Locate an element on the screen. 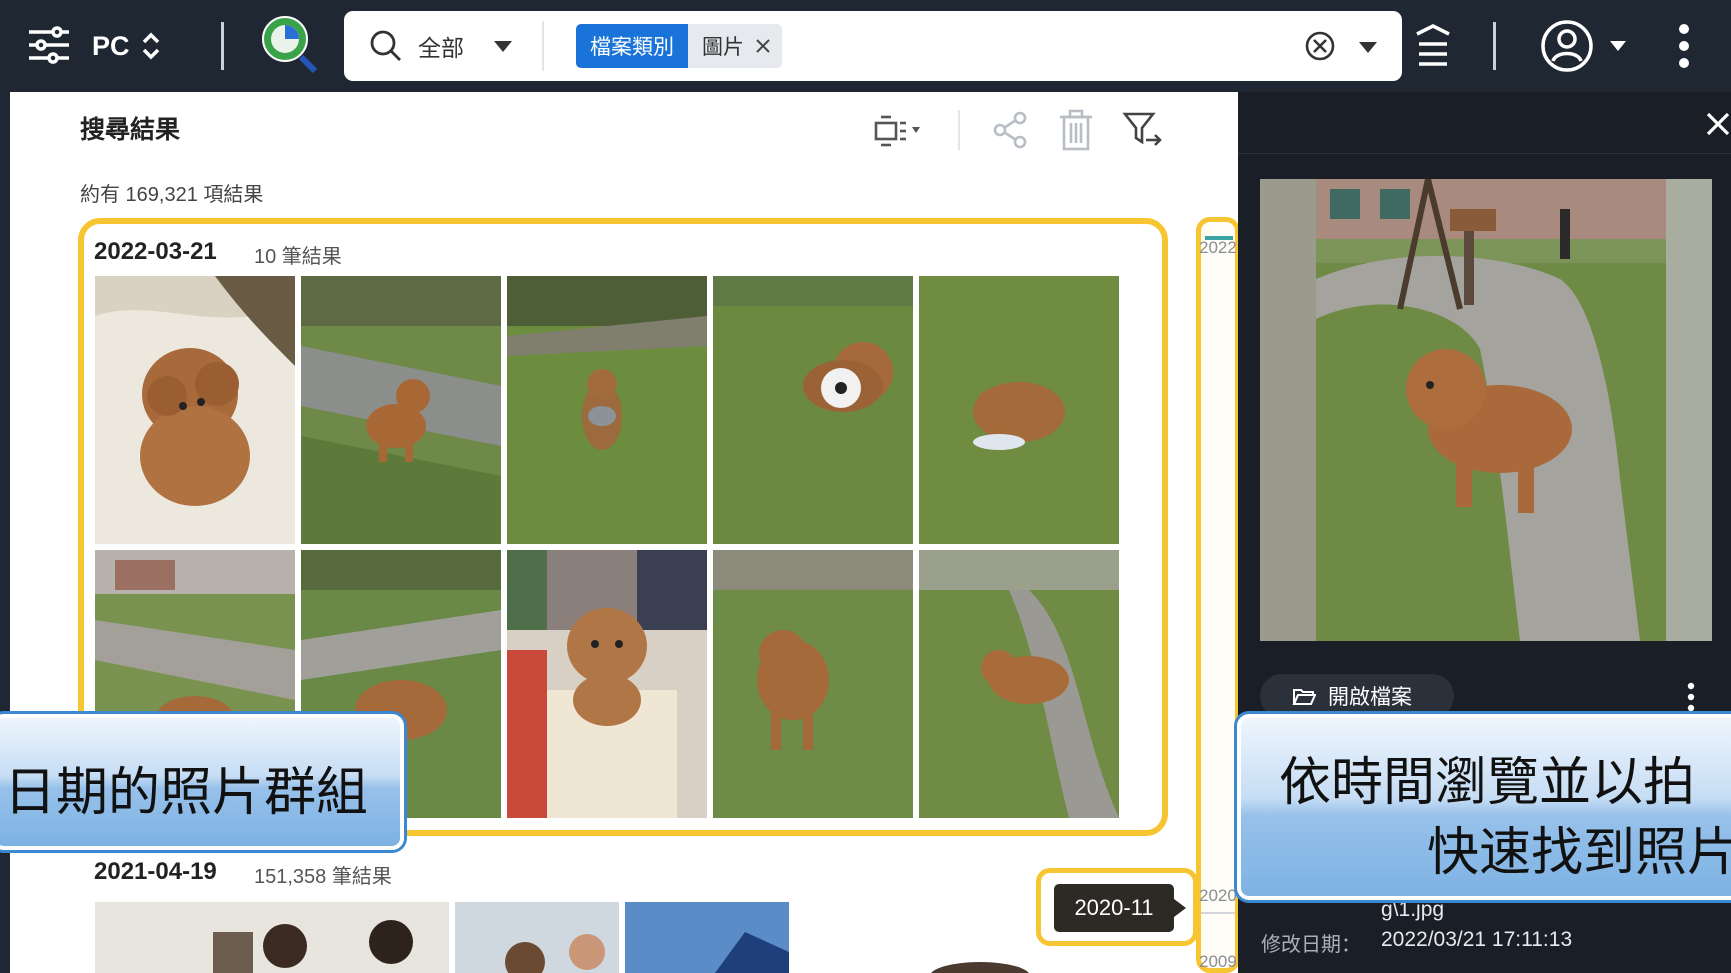 This screenshot has width=1731, height=973. top-toolbar: PC 全部 檔案類別 圖片 is located at coordinates (870, 46).